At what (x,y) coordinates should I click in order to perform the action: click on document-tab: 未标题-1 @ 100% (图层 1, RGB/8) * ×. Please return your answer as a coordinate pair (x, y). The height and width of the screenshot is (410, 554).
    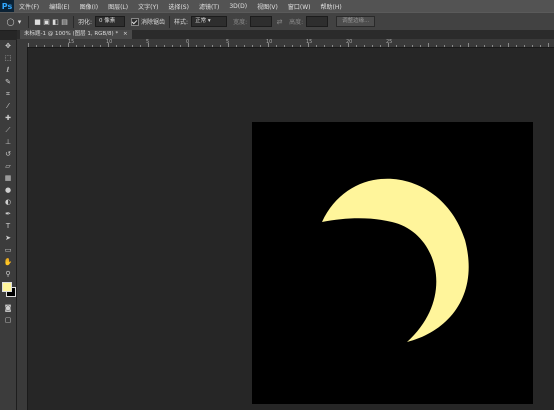
    Looking at the image, I should click on (76, 34).